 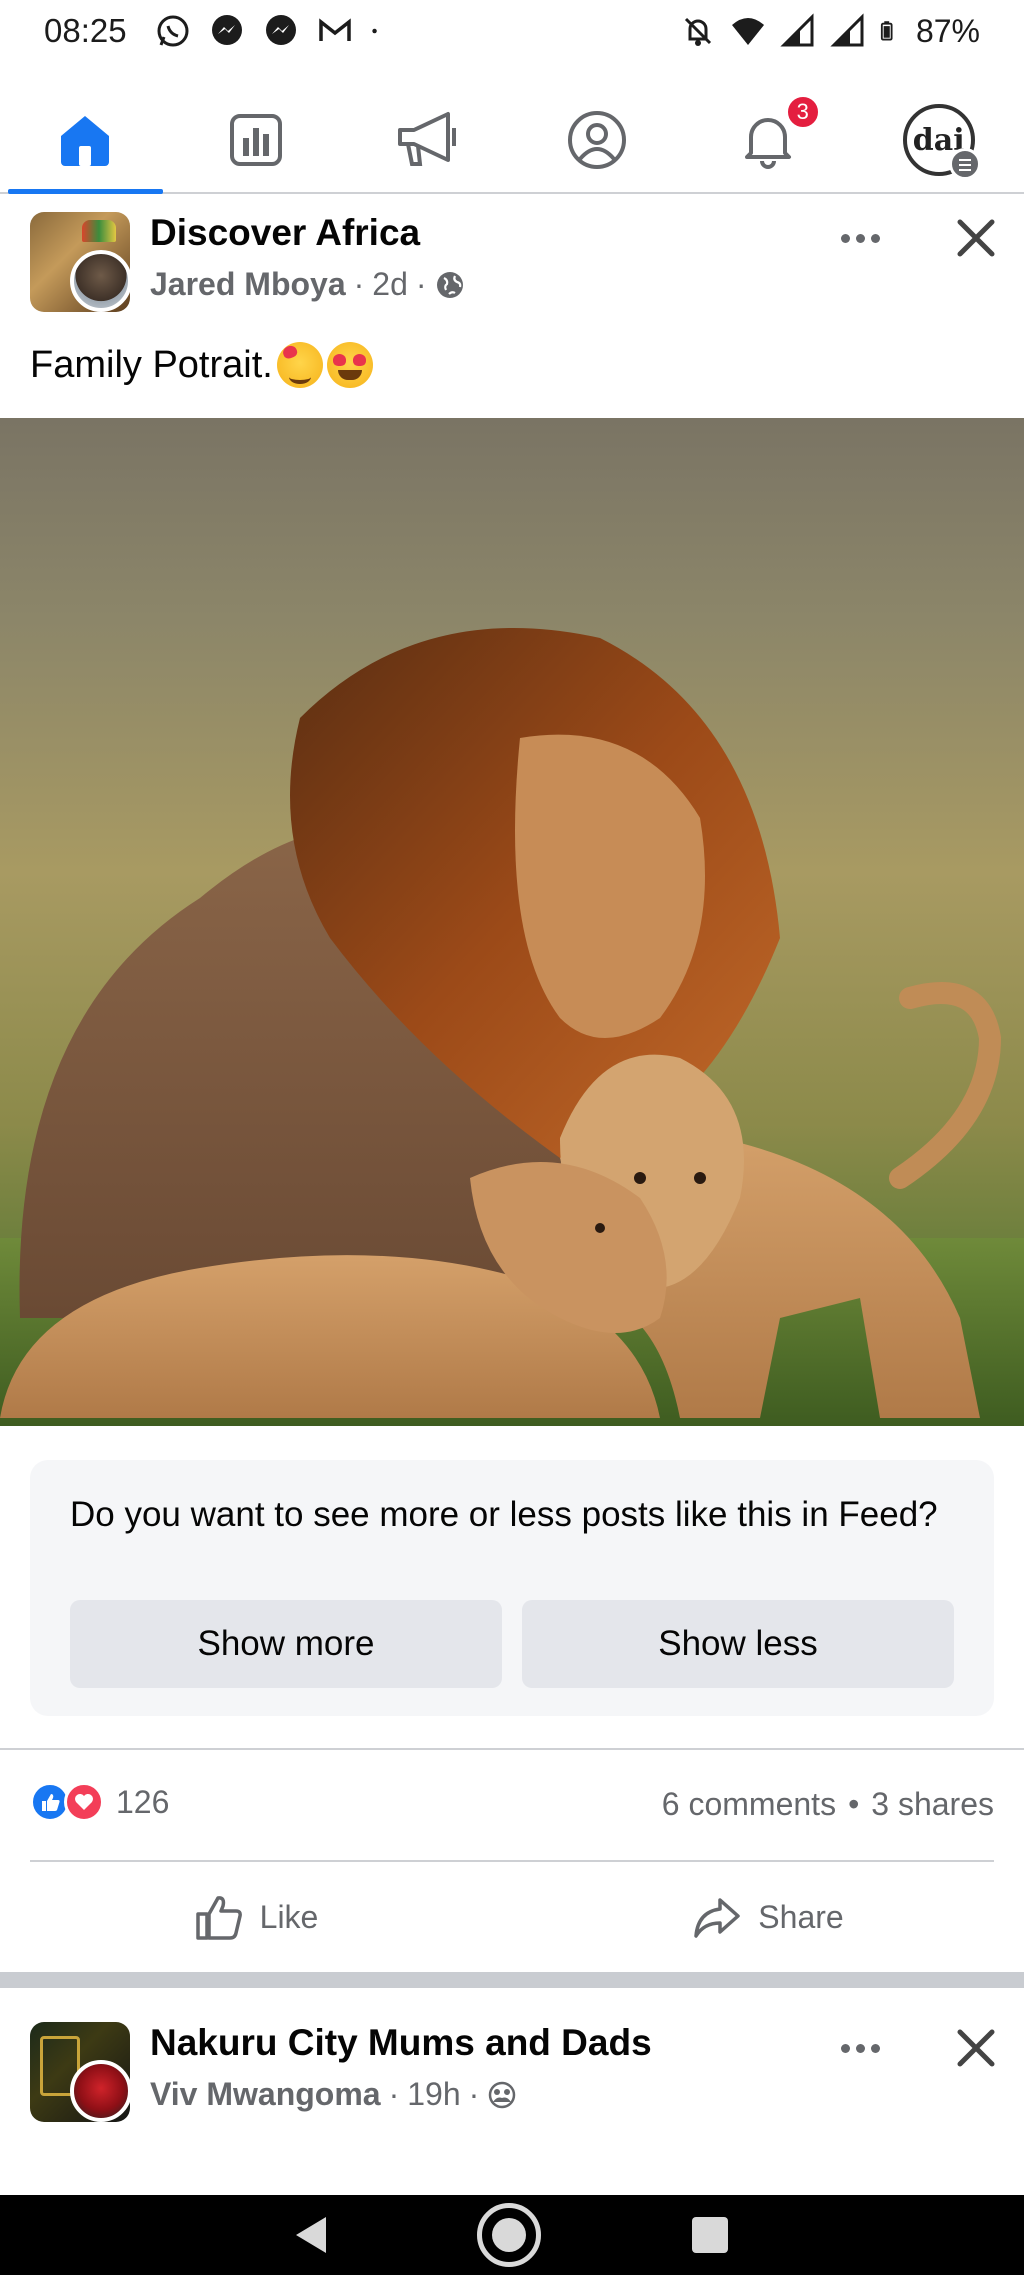 What do you see at coordinates (932, 1804) in the screenshot?
I see `shares-count: 3 shares` at bounding box center [932, 1804].